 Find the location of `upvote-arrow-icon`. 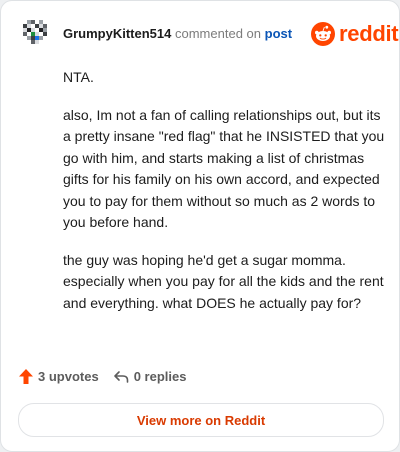

upvote-arrow-icon is located at coordinates (26, 376).